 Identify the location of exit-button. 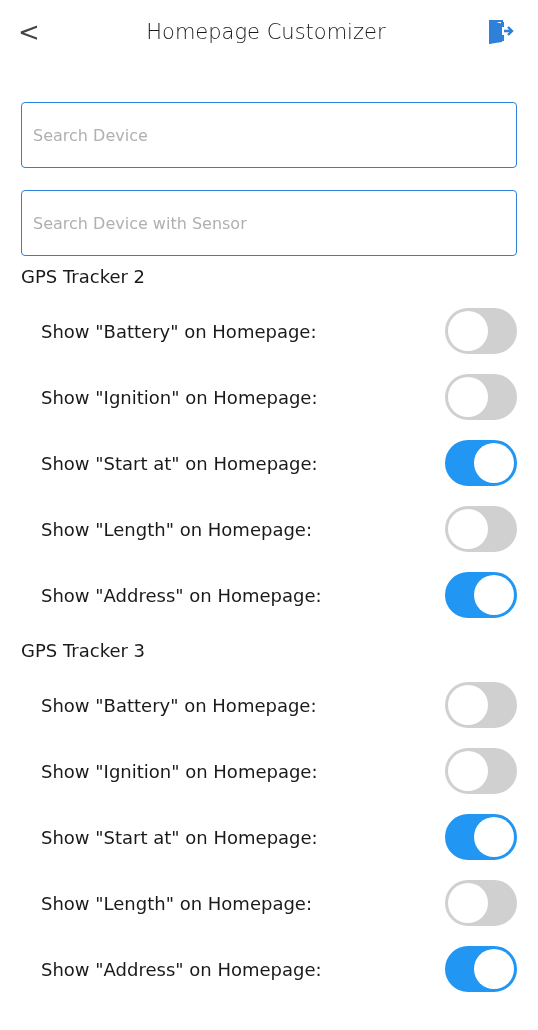
(502, 32).